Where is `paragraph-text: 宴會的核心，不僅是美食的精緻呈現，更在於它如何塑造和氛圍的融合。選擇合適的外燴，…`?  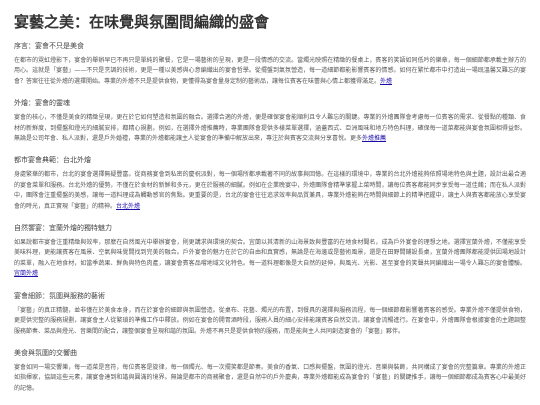 paragraph-text: 宴會的核心，不僅是美食的精緻呈現，更在於它如何塑造和氛圍的融合。選擇合適的外燴，… is located at coordinates (270, 128).